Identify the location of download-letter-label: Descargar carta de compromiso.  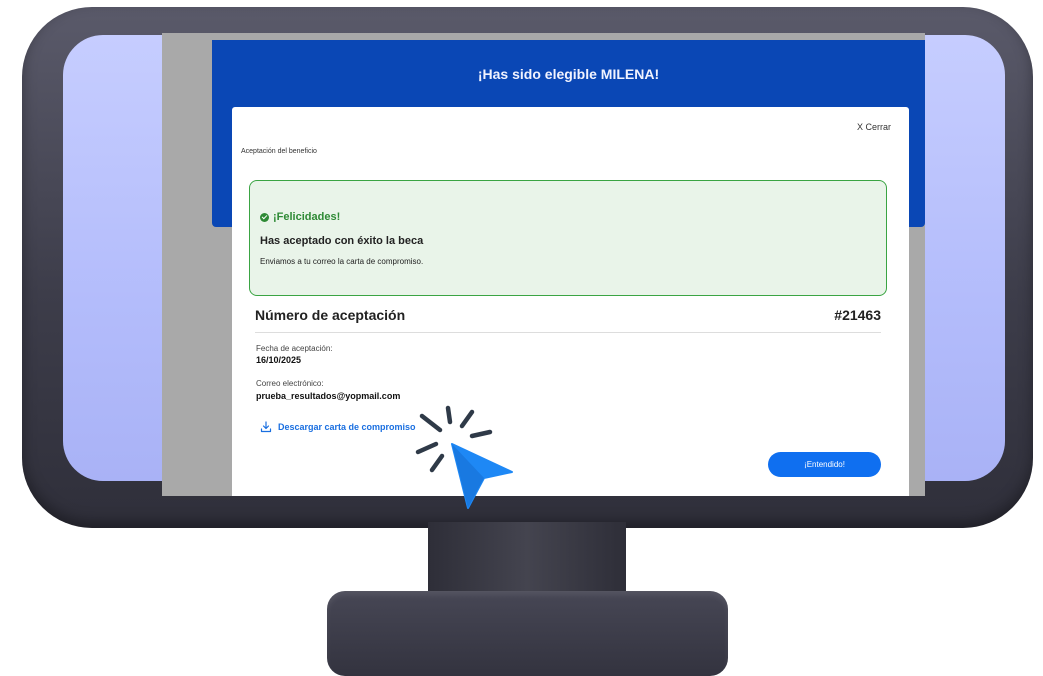
(347, 427).